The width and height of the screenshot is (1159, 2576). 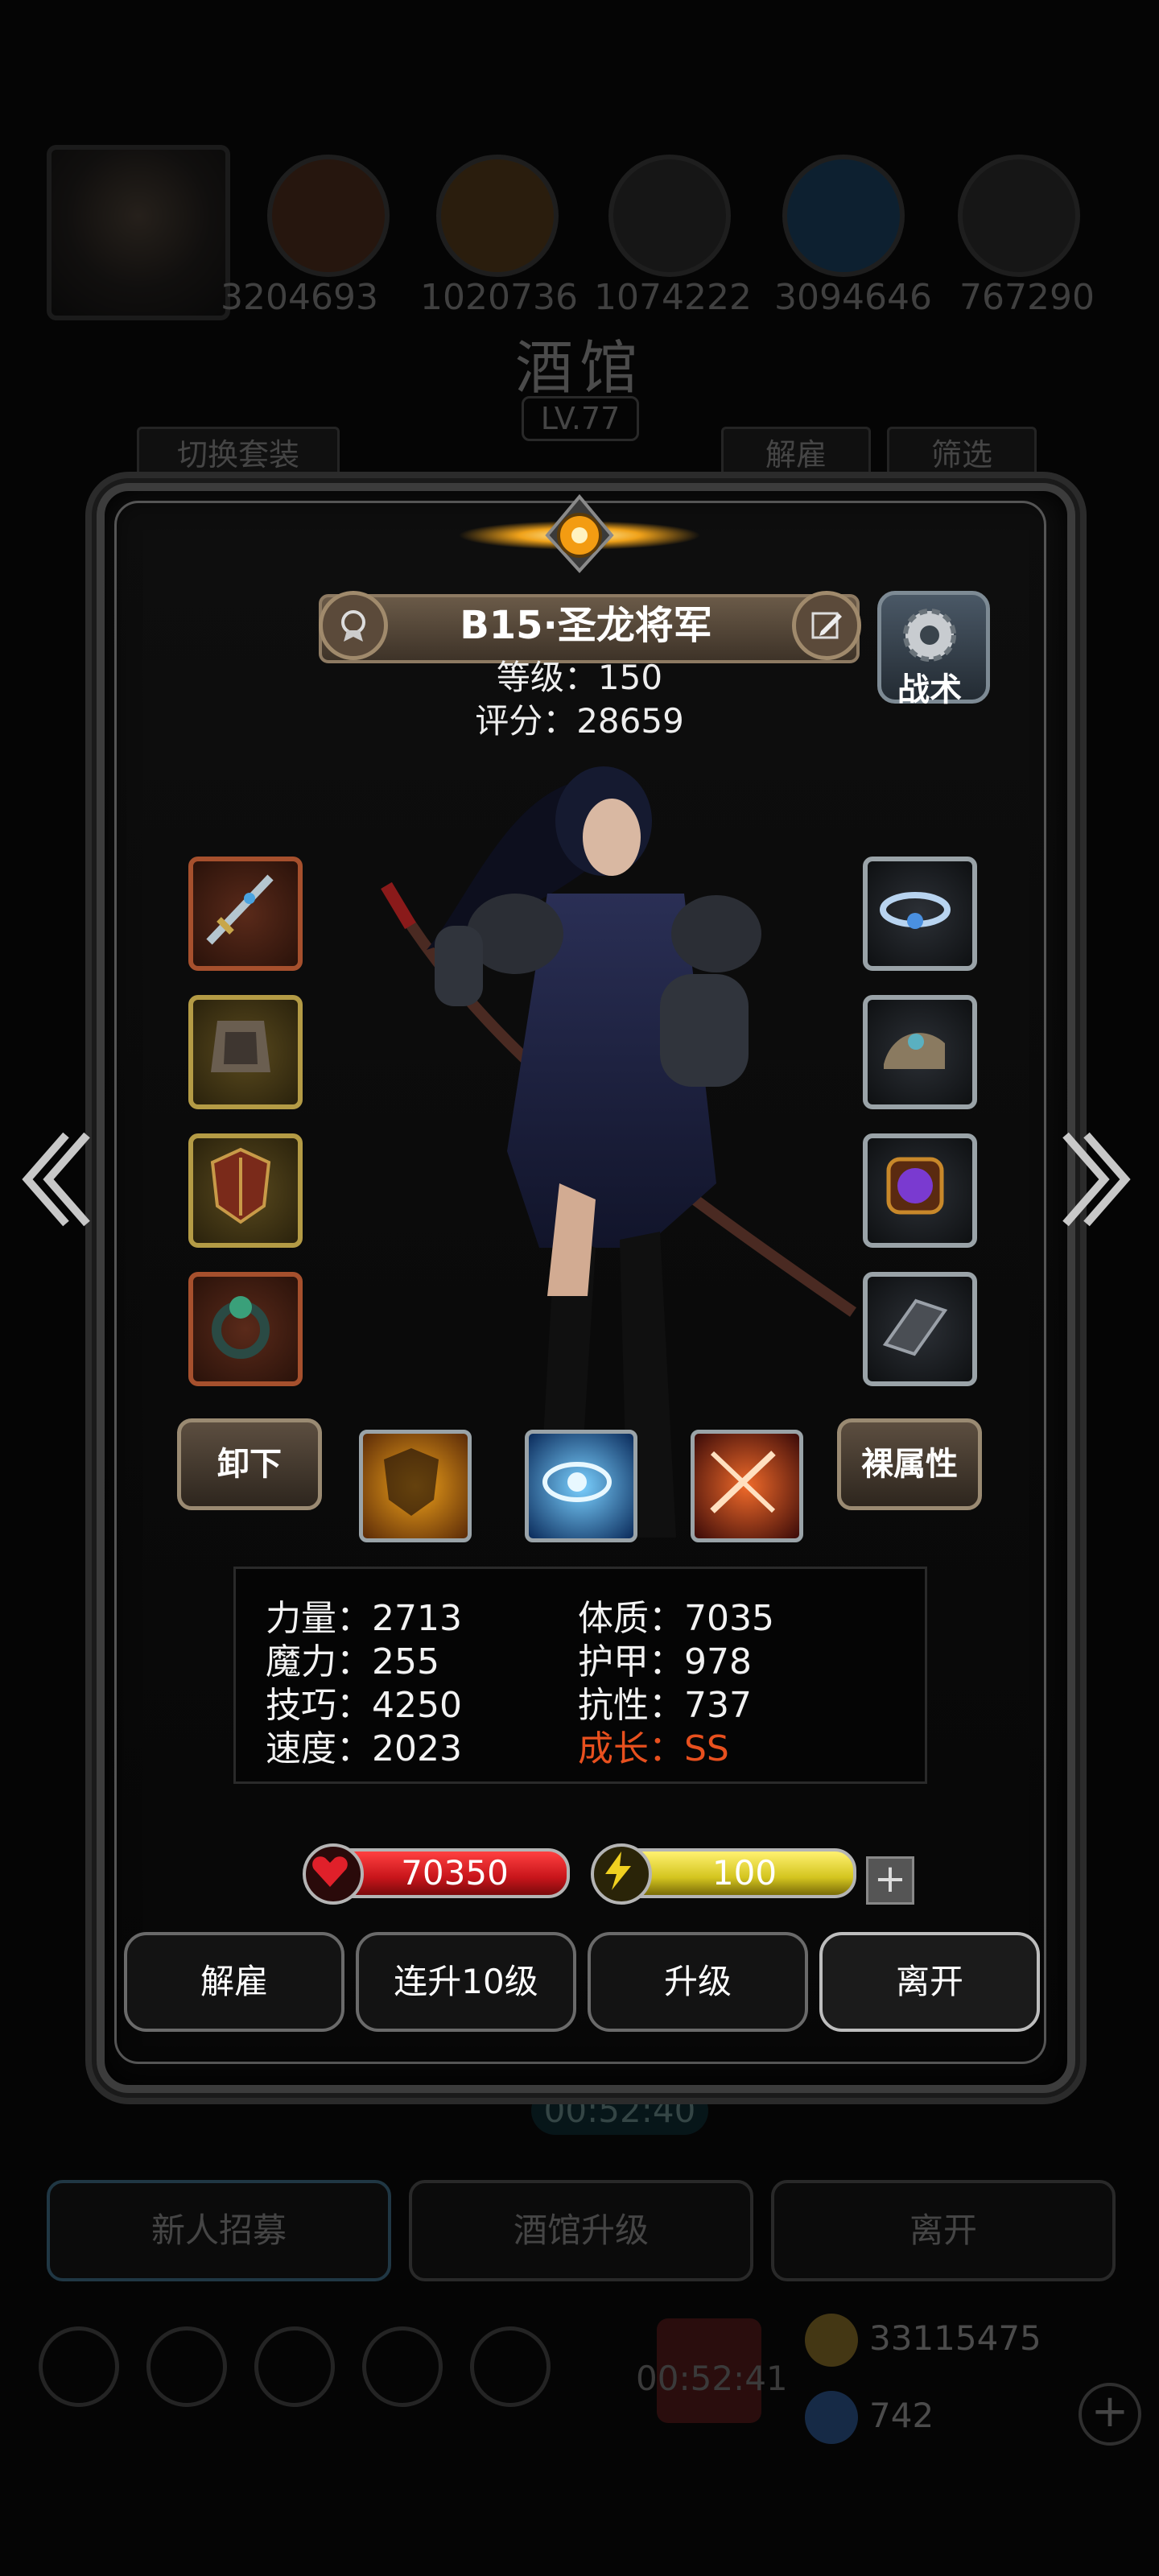 I want to click on hero-level: 等级：150, so click(x=579, y=677).